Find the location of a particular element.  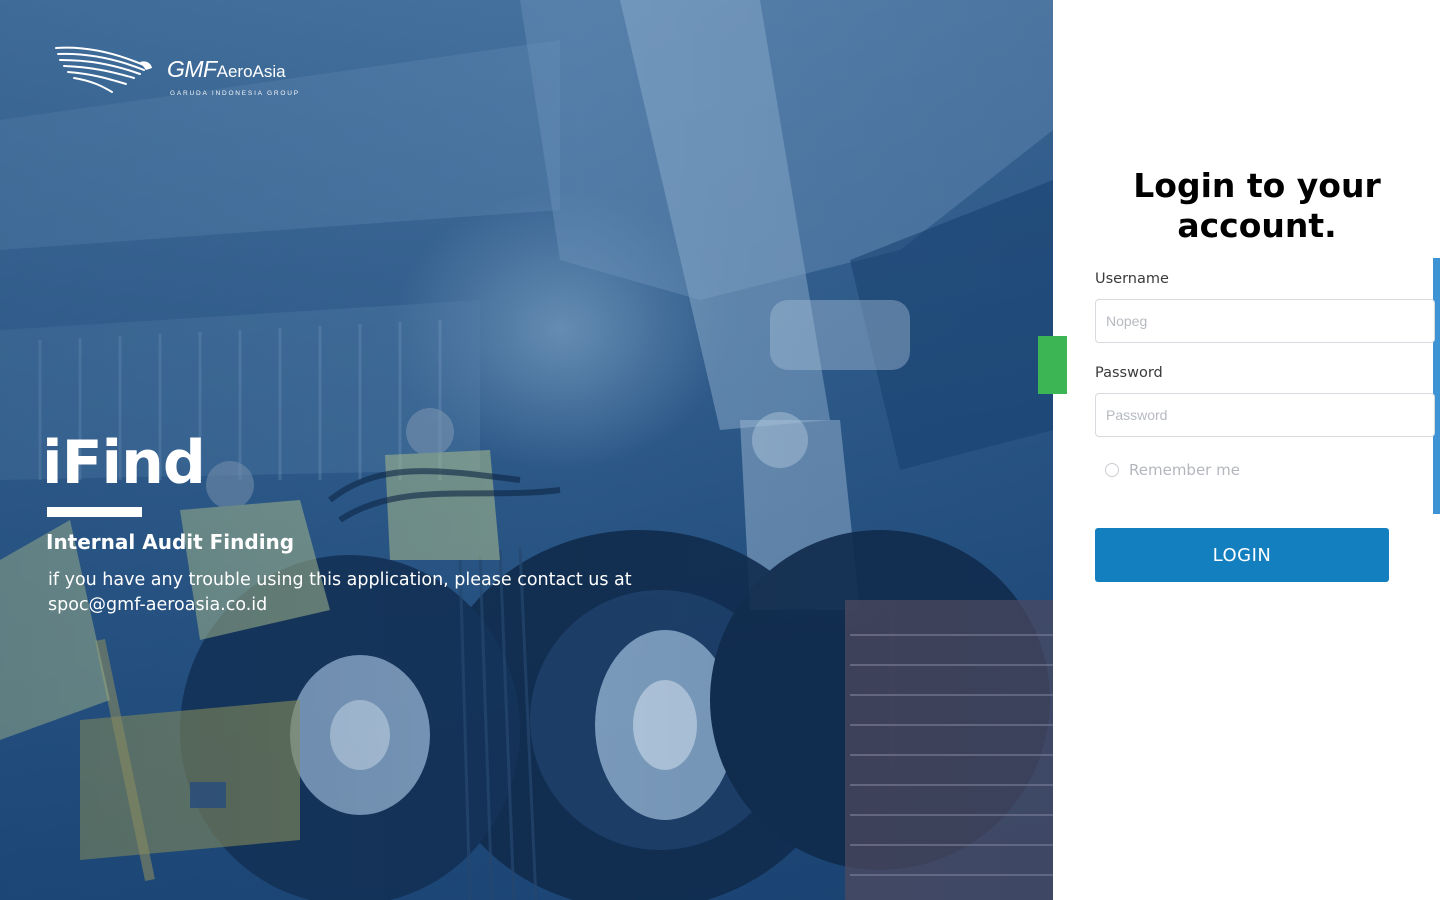

remember-me-option: Remember me is located at coordinates (1172, 470).